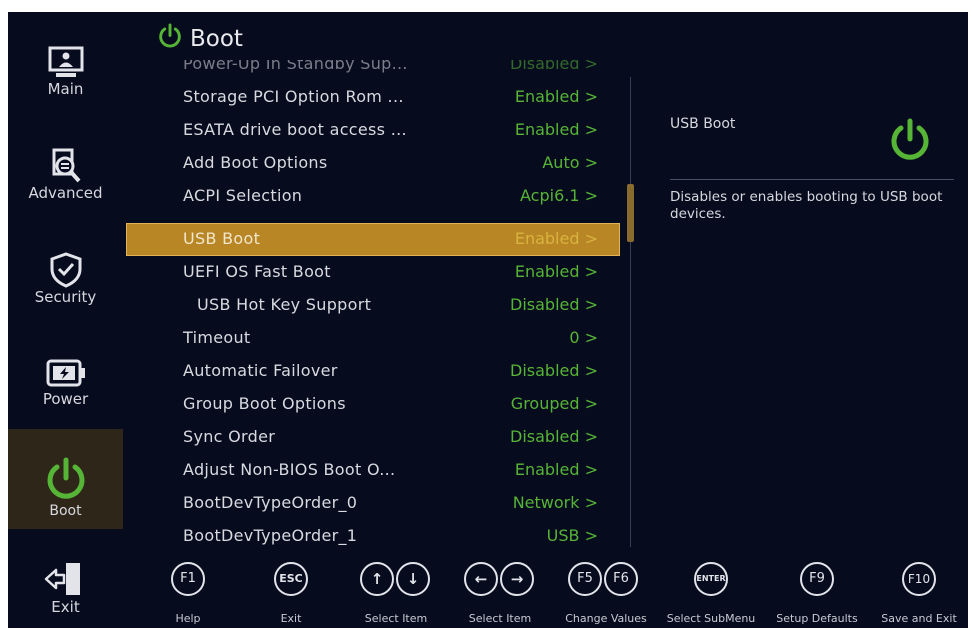  What do you see at coordinates (630, 213) in the screenshot?
I see `scrollbar-thumb` at bounding box center [630, 213].